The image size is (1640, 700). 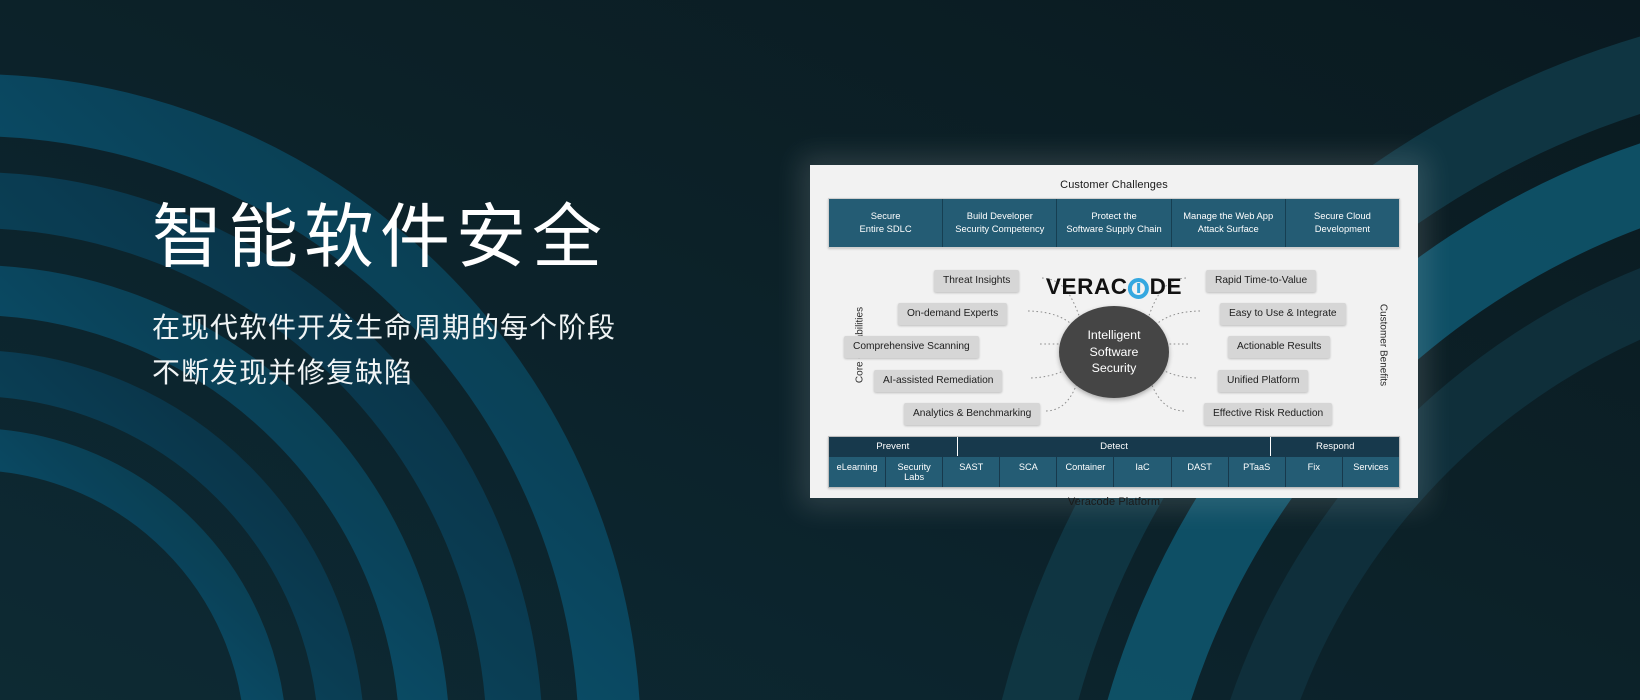 What do you see at coordinates (999, 216) in the screenshot?
I see `challenge-cell-line: Build Developer` at bounding box center [999, 216].